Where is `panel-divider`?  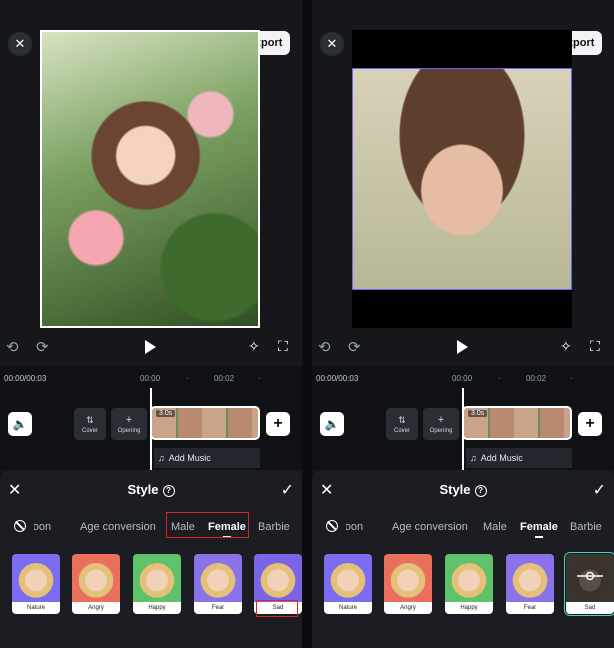 panel-divider is located at coordinates (307, 324).